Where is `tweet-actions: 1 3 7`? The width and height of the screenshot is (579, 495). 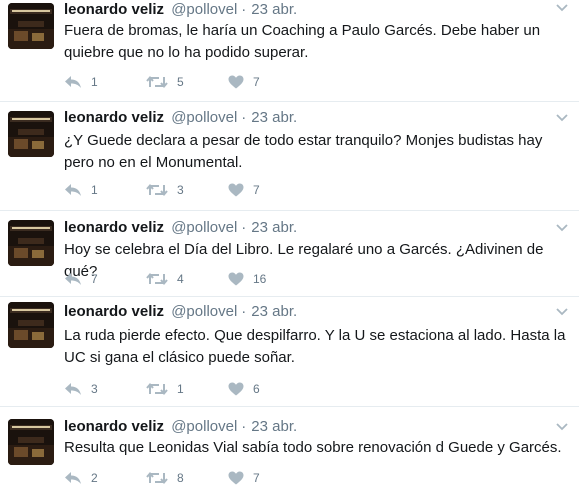
tweet-actions: 1 3 7 is located at coordinates (194, 190).